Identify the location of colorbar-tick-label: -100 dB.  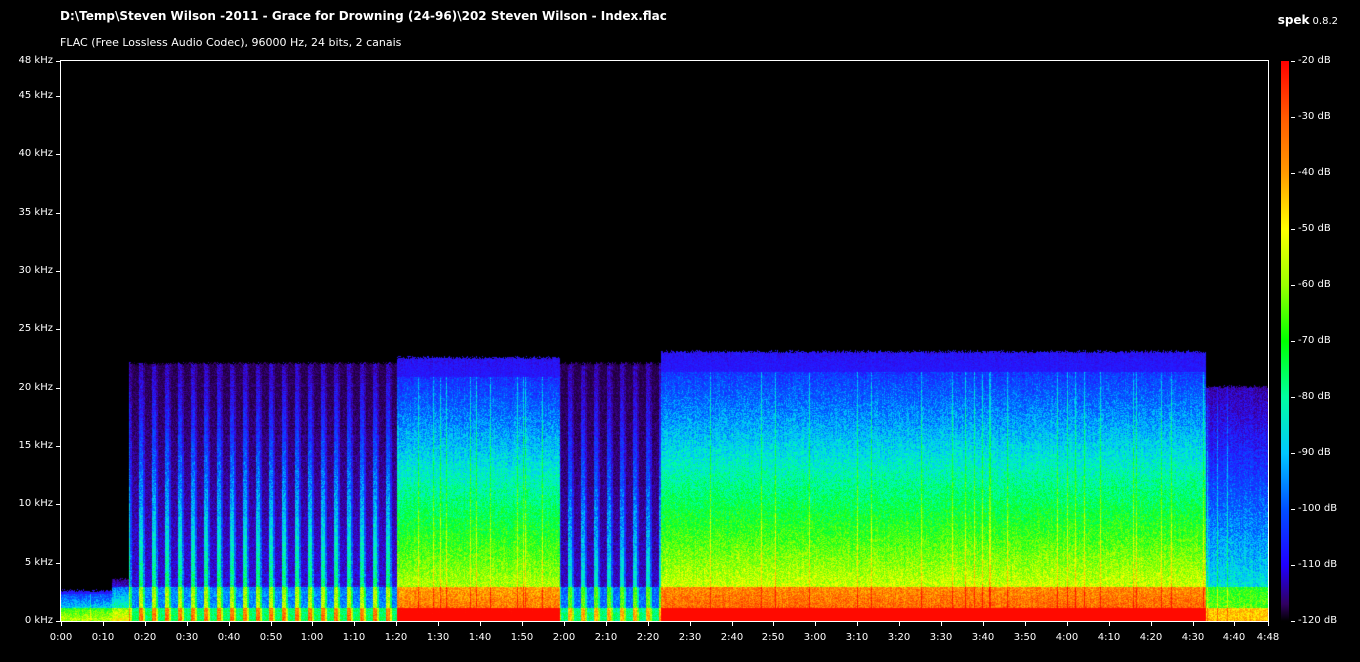
(1318, 508).